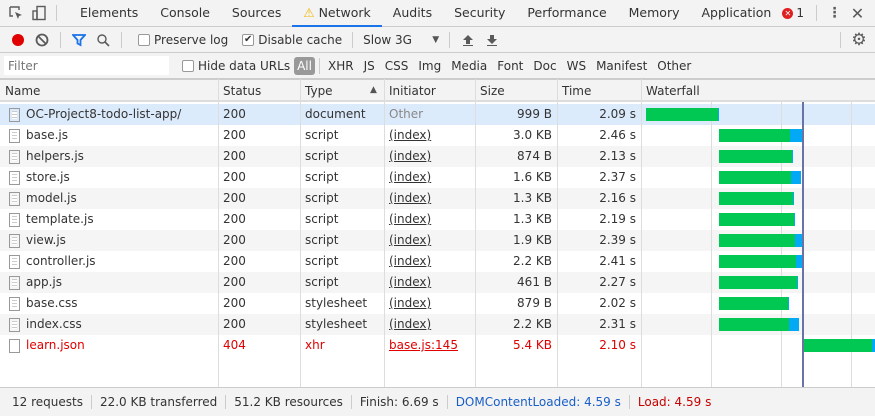  I want to click on device-toolbar-icon, so click(38, 13).